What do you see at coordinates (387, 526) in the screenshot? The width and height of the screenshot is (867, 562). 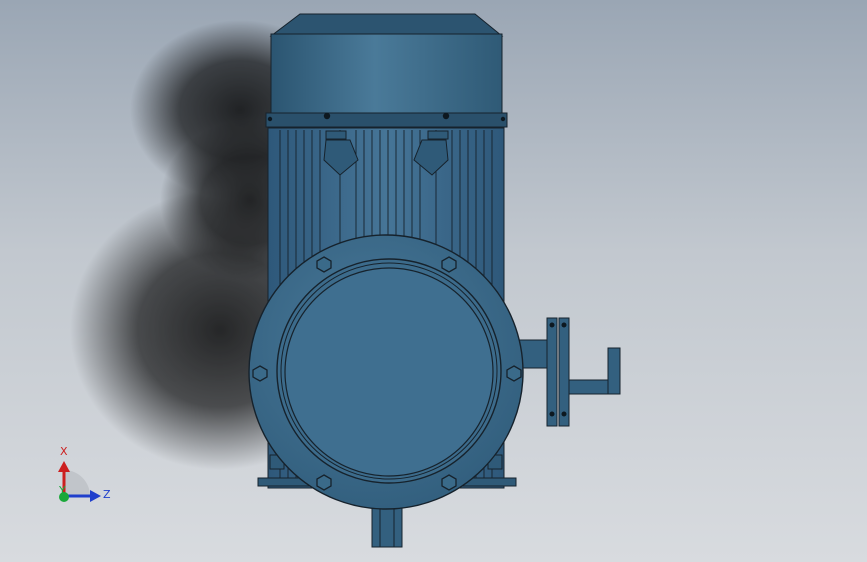 I see `outlet-pipe` at bounding box center [387, 526].